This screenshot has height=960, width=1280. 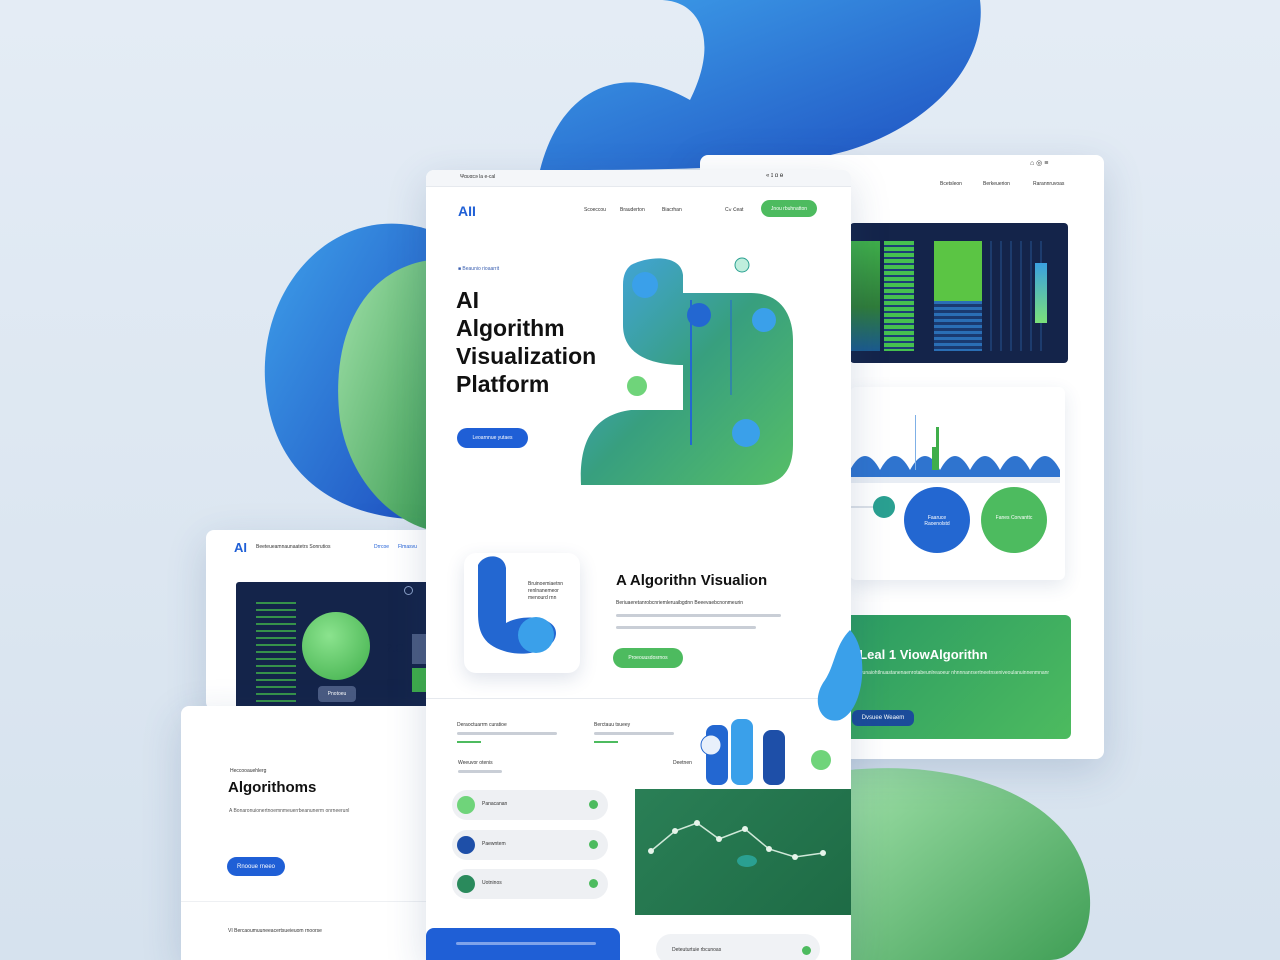 What do you see at coordinates (632, 210) in the screenshot?
I see `nav-item: Brauderton` at bounding box center [632, 210].